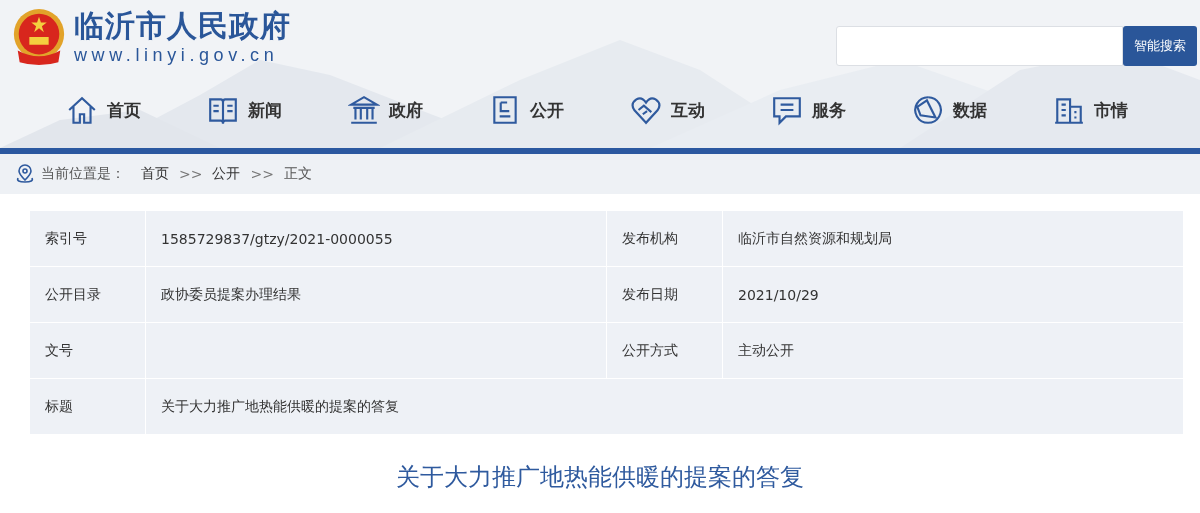 This screenshot has height=513, width=1200. Describe the element at coordinates (364, 110) in the screenshot. I see `building-icon` at that location.